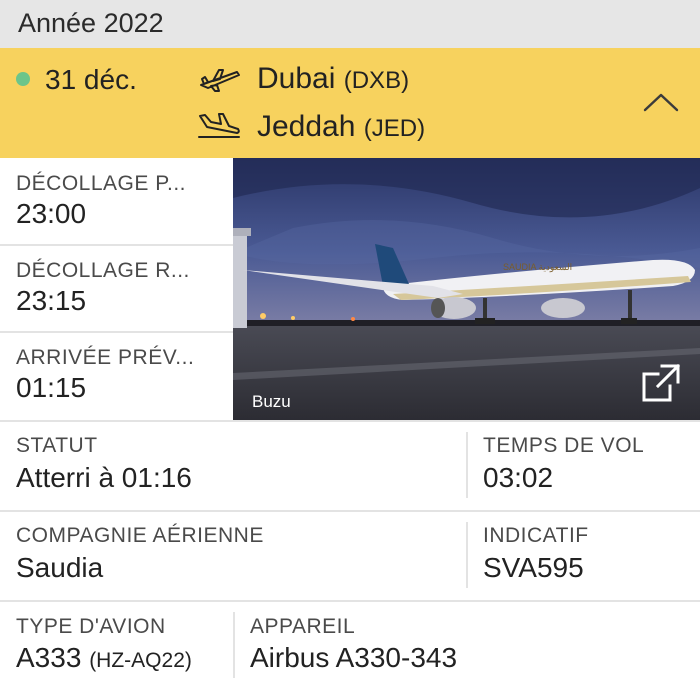  What do you see at coordinates (394, 128) in the screenshot?
I see `destination-code: (JED)` at bounding box center [394, 128].